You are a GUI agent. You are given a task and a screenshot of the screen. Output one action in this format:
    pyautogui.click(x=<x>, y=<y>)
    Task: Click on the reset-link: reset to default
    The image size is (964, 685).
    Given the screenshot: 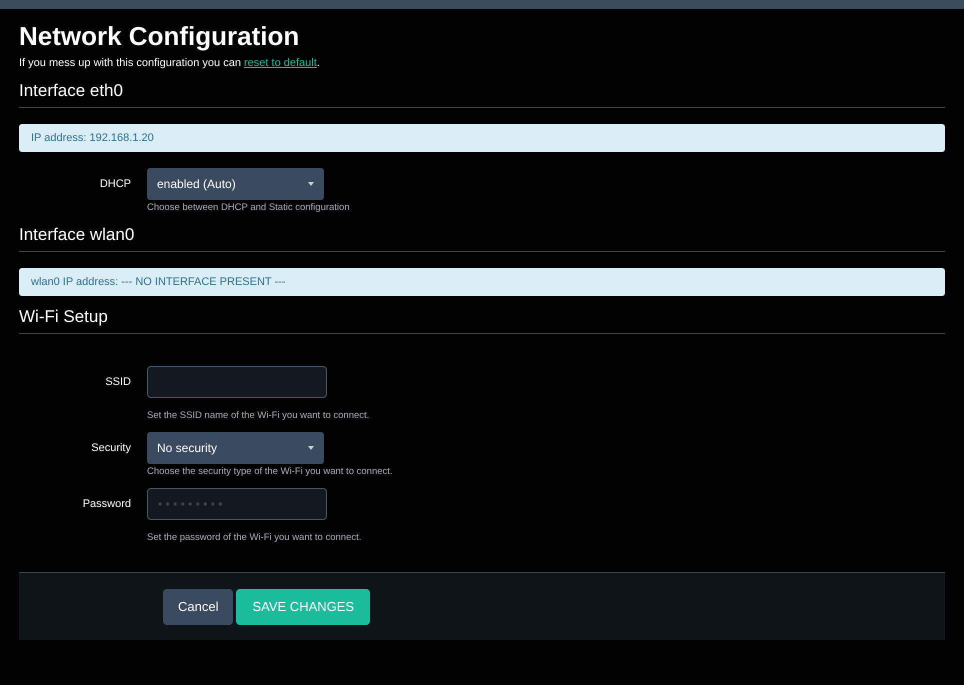 What is the action you would take?
    pyautogui.click(x=280, y=63)
    